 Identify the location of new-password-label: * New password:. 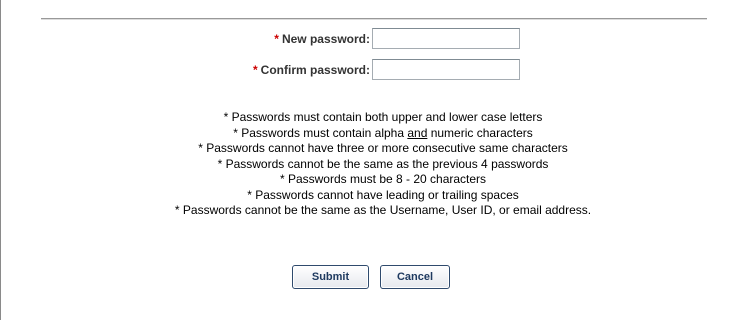
(322, 39).